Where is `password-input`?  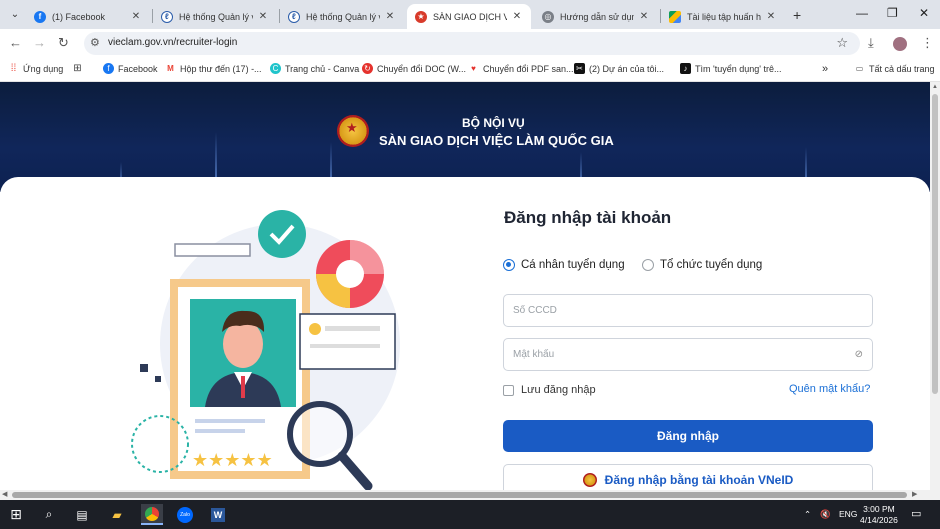
password-input is located at coordinates (688, 354).